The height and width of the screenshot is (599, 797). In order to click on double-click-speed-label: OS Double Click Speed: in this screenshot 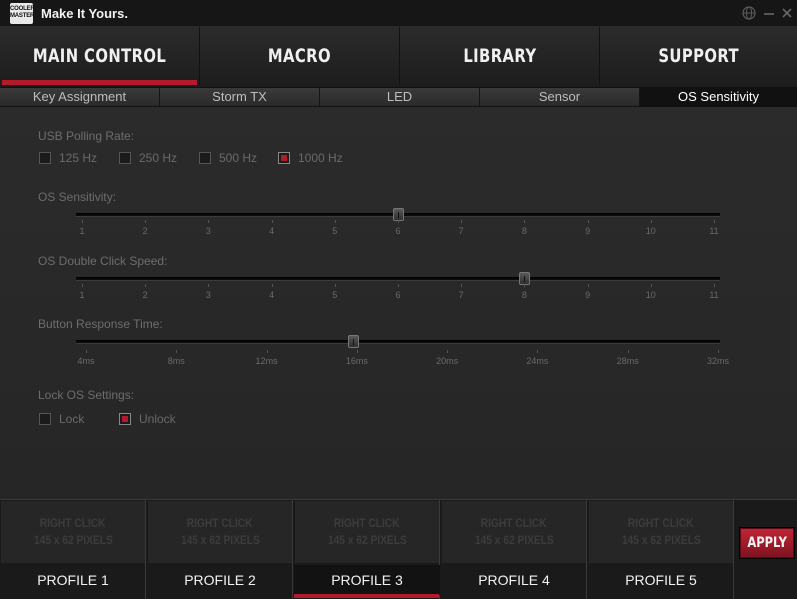, I will do `click(103, 261)`.